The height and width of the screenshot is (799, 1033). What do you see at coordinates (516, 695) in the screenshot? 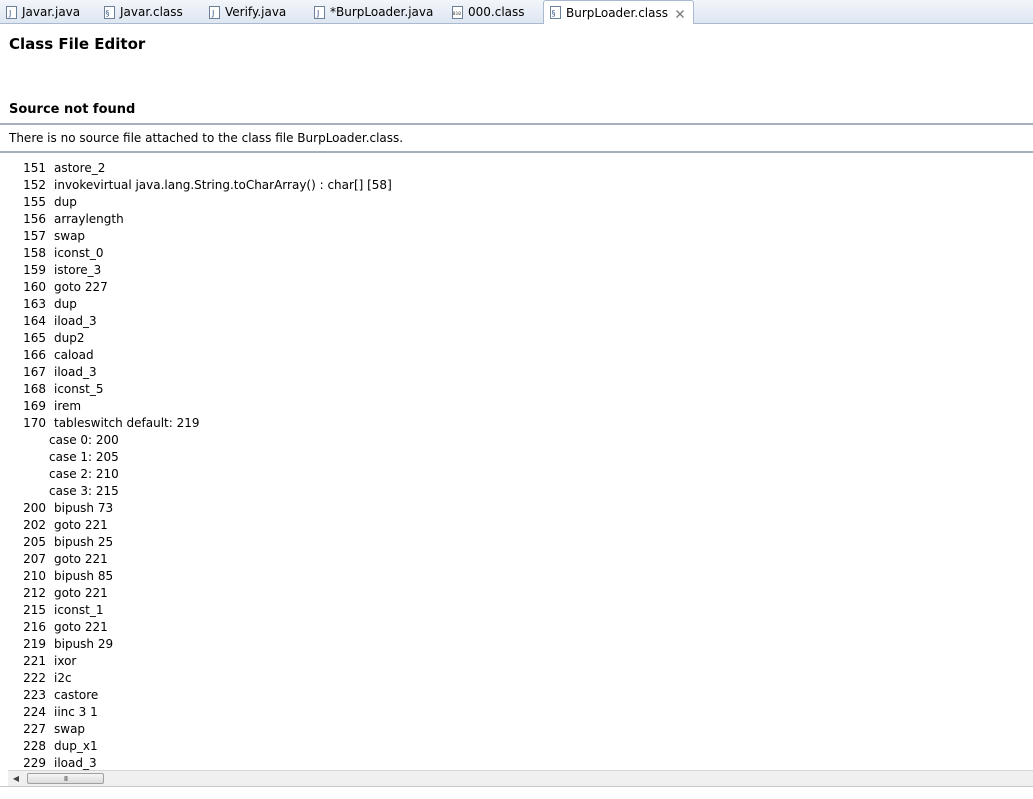
I see `bytecode-line: 223 castore` at bounding box center [516, 695].